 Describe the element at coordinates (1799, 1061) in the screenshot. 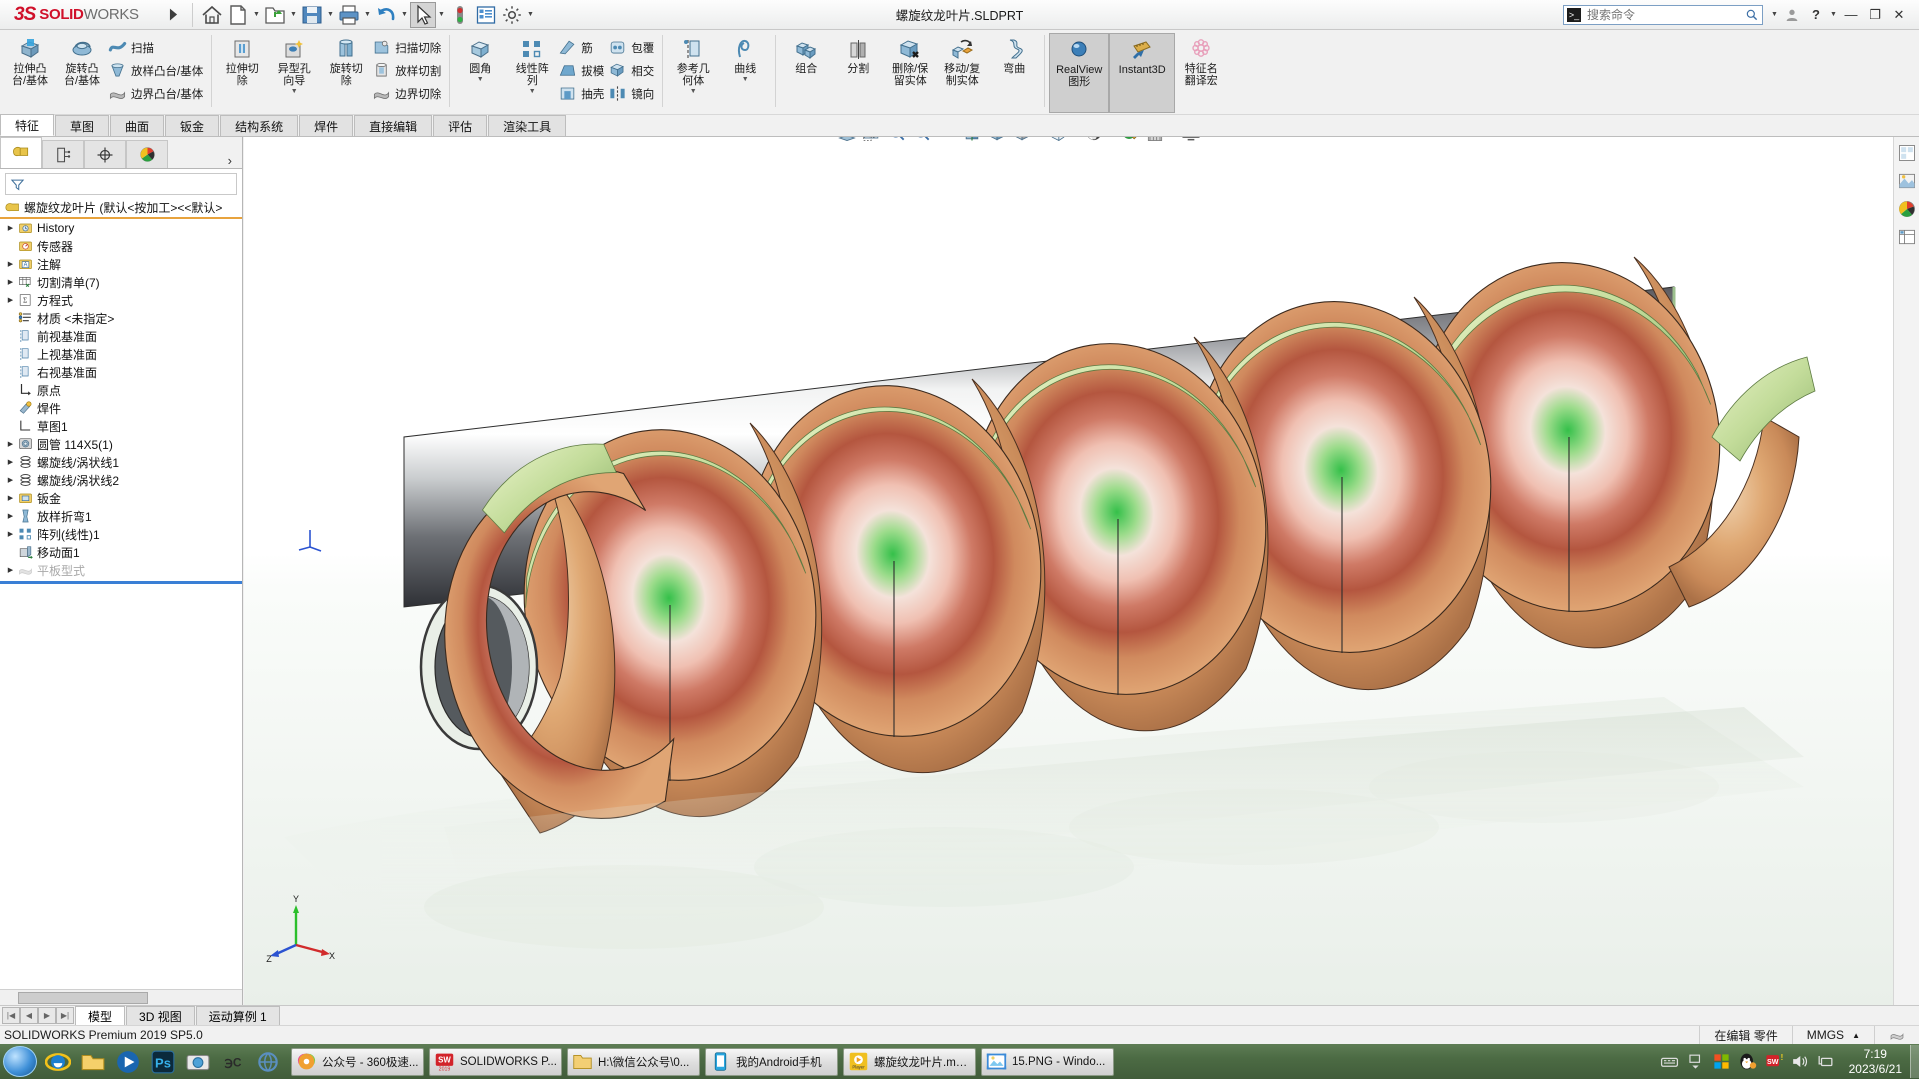

I see `volume-icon` at that location.